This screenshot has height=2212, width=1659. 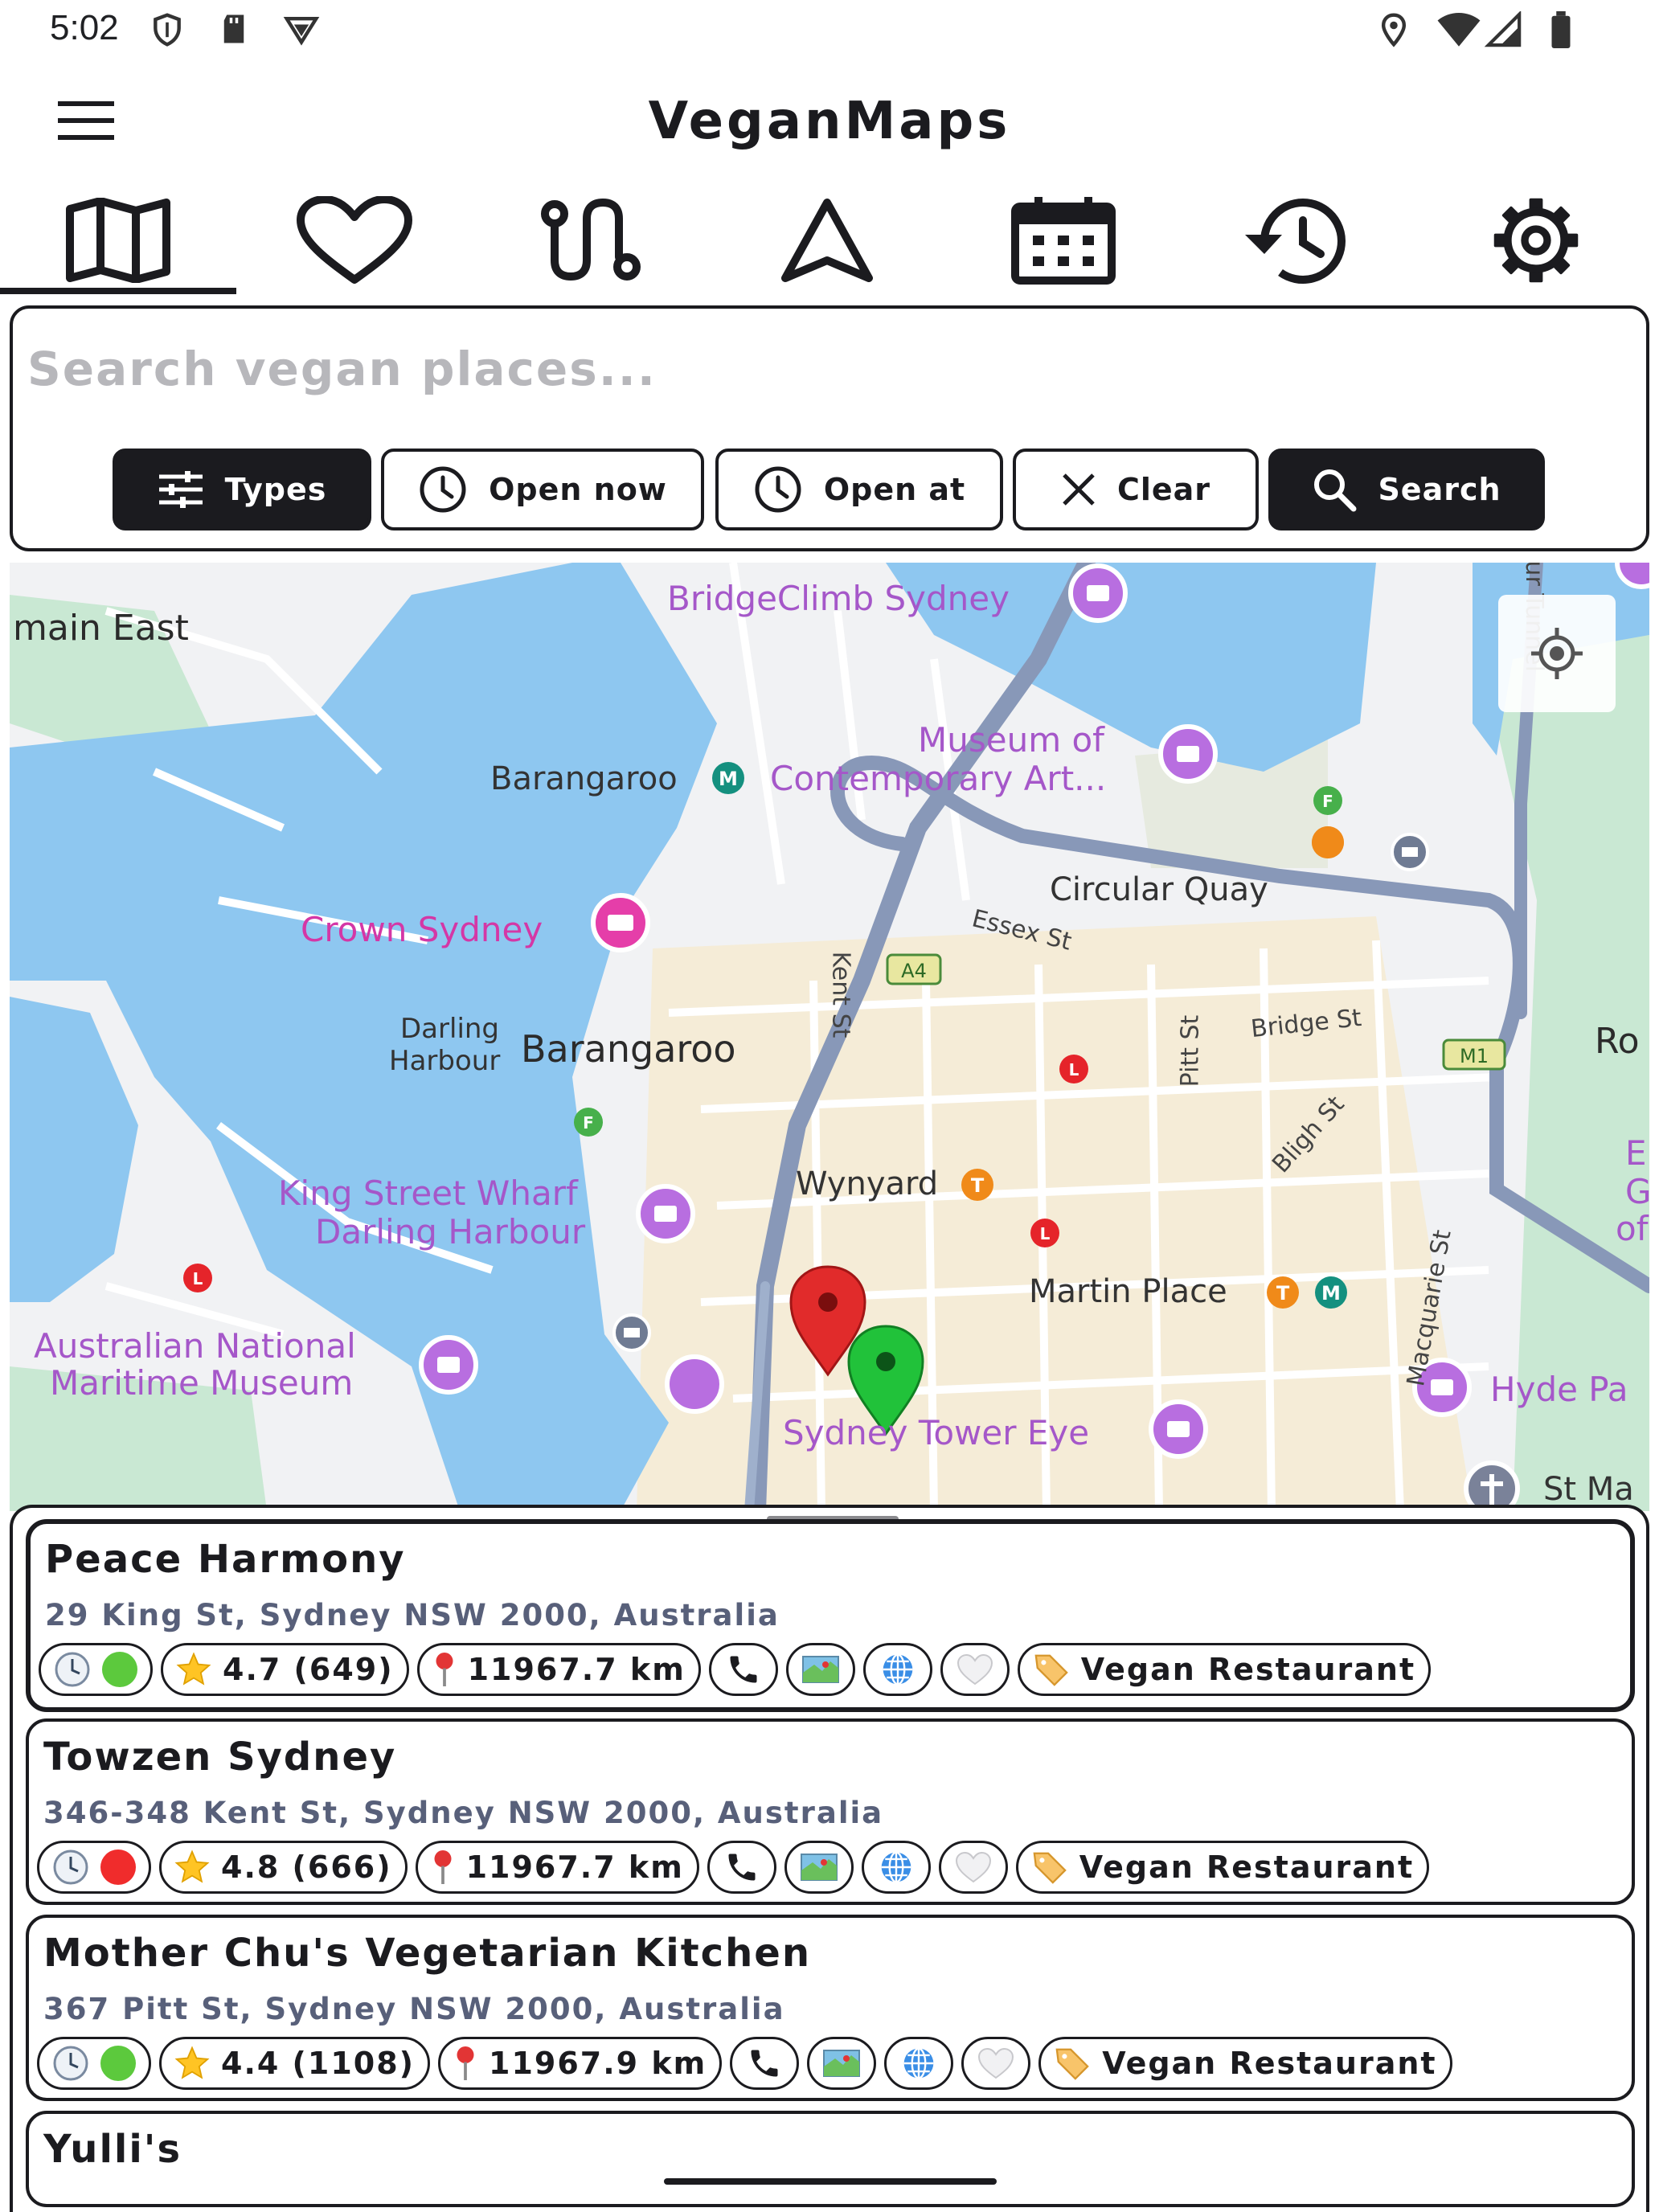 I want to click on map-label: Pitt St, so click(x=1190, y=1051).